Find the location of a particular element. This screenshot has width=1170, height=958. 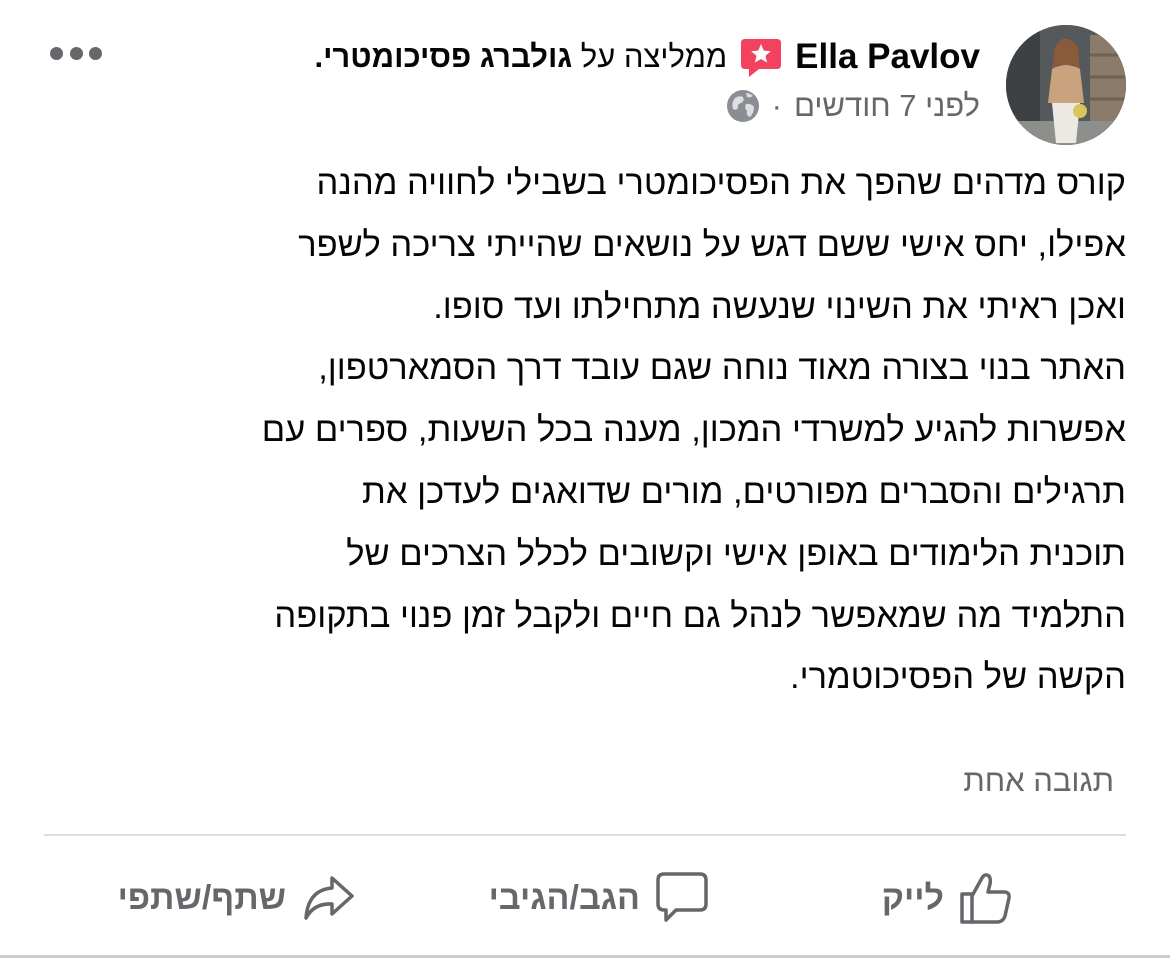

more-options-icon is located at coordinates (76, 53).